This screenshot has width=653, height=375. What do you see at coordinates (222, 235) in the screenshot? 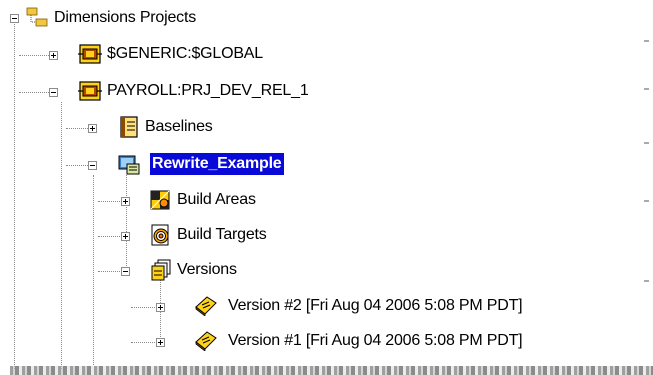
I see `tree-node-label: Build Targets` at bounding box center [222, 235].